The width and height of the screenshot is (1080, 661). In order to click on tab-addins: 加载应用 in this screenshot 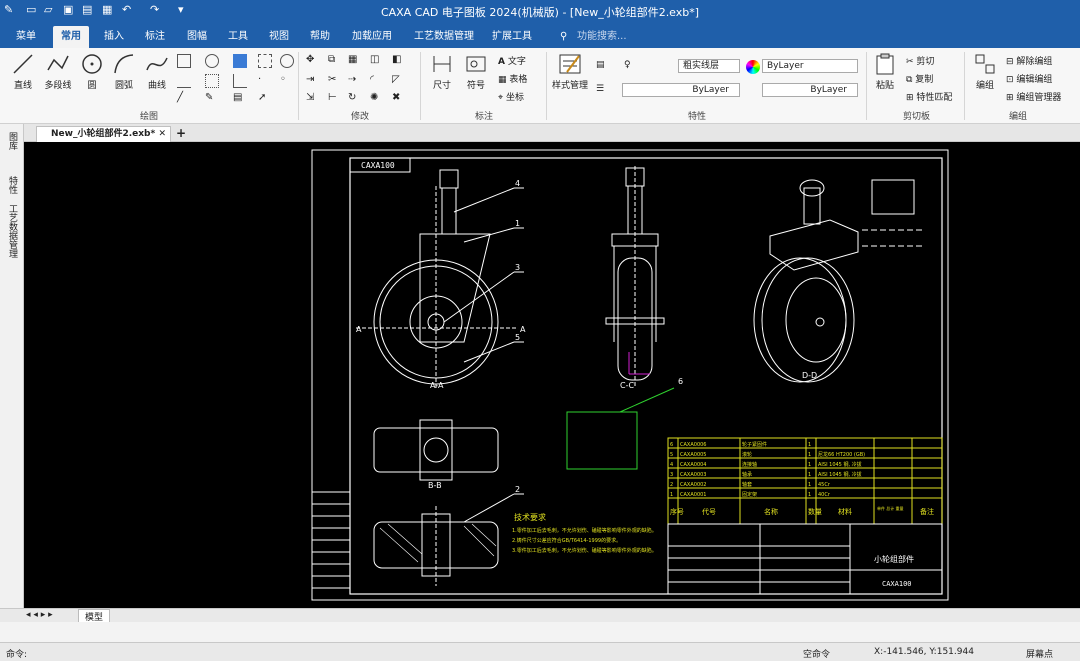, I will do `click(372, 37)`.